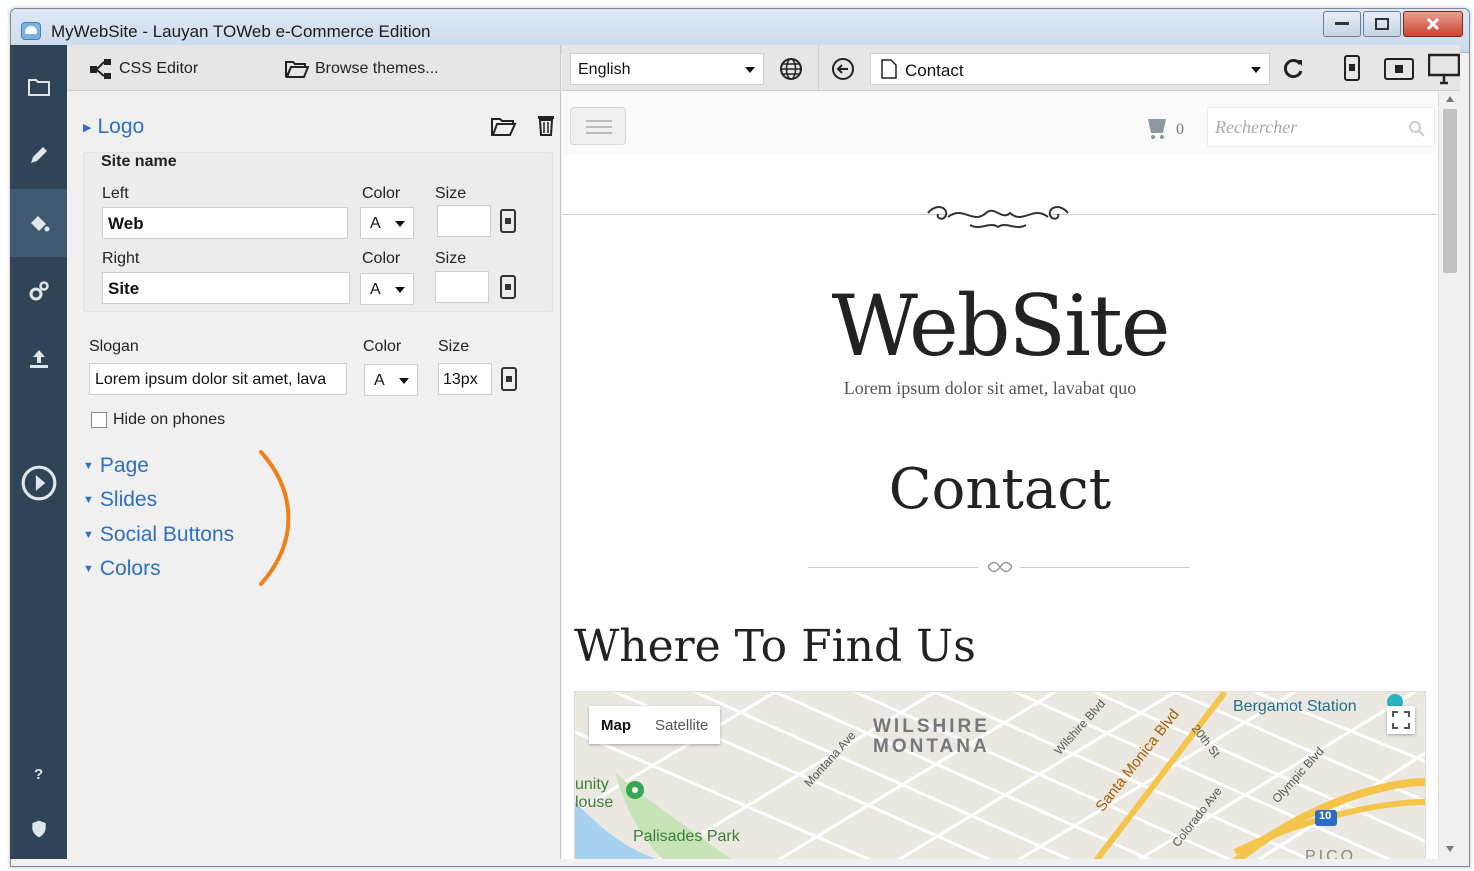 The height and width of the screenshot is (871, 1474). Describe the element at coordinates (818, 68) in the screenshot. I see `toolbar-separator` at that location.